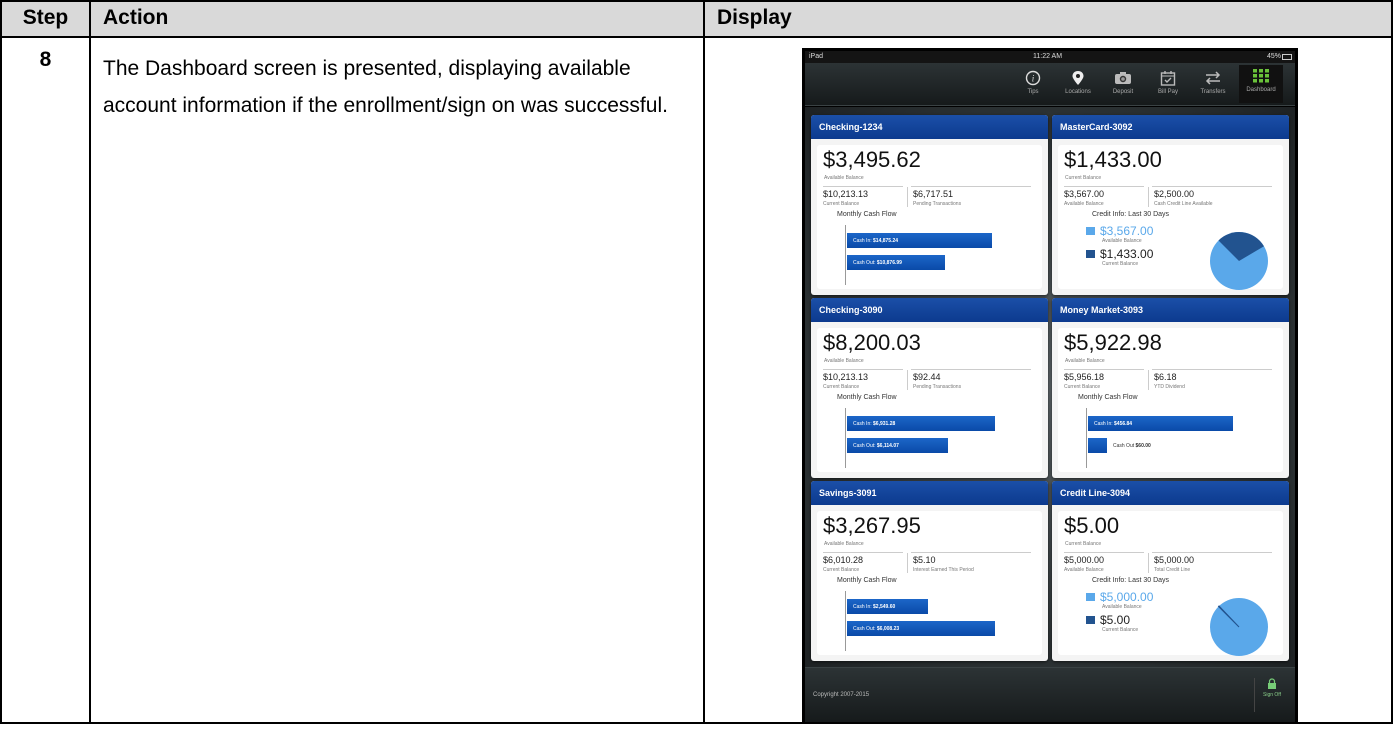 This screenshot has height=732, width=1395. Describe the element at coordinates (1143, 446) in the screenshot. I see `cash-out-value: $60.00` at that location.